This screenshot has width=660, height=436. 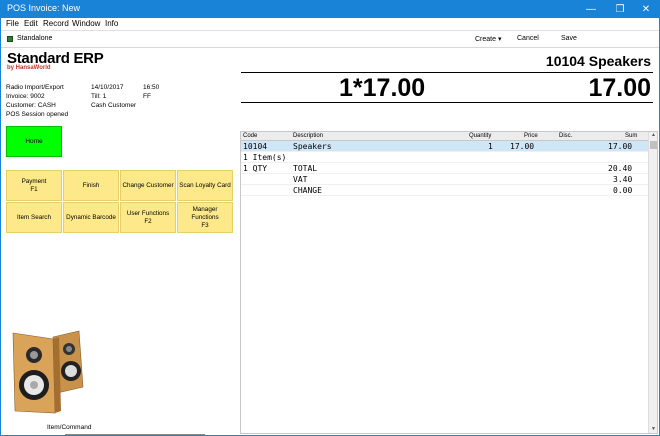 I want to click on invoice-label: Invoice: 9002, so click(x=25, y=96).